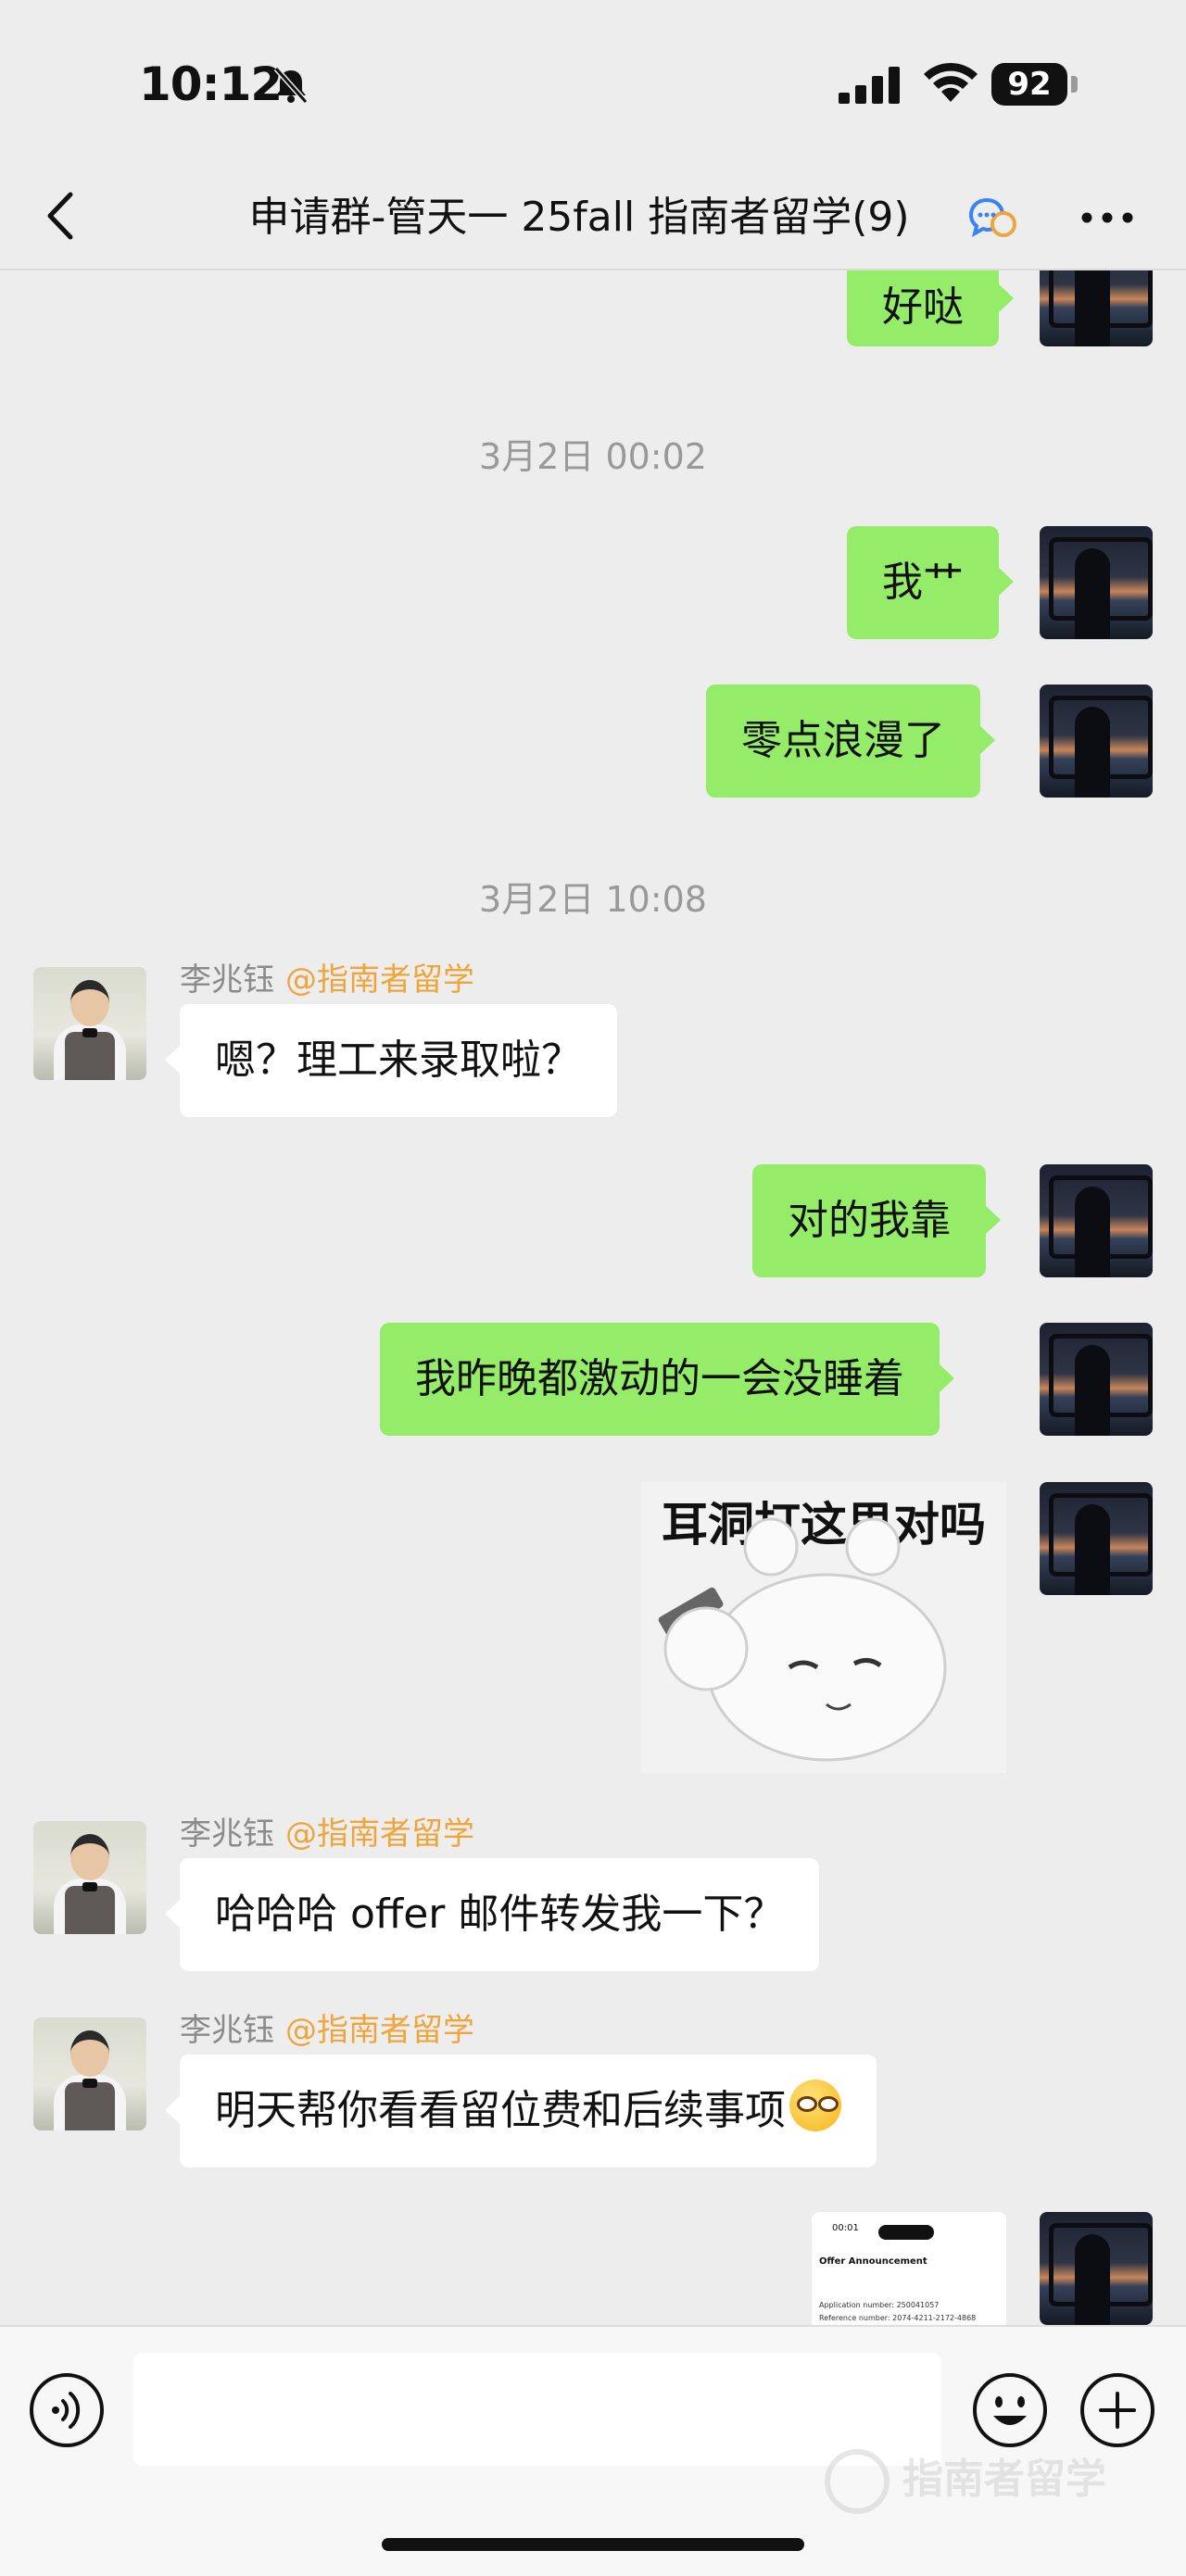 This screenshot has width=1186, height=2576. I want to click on message-text: 明天帮你看看留位费和后续事项, so click(500, 2110).